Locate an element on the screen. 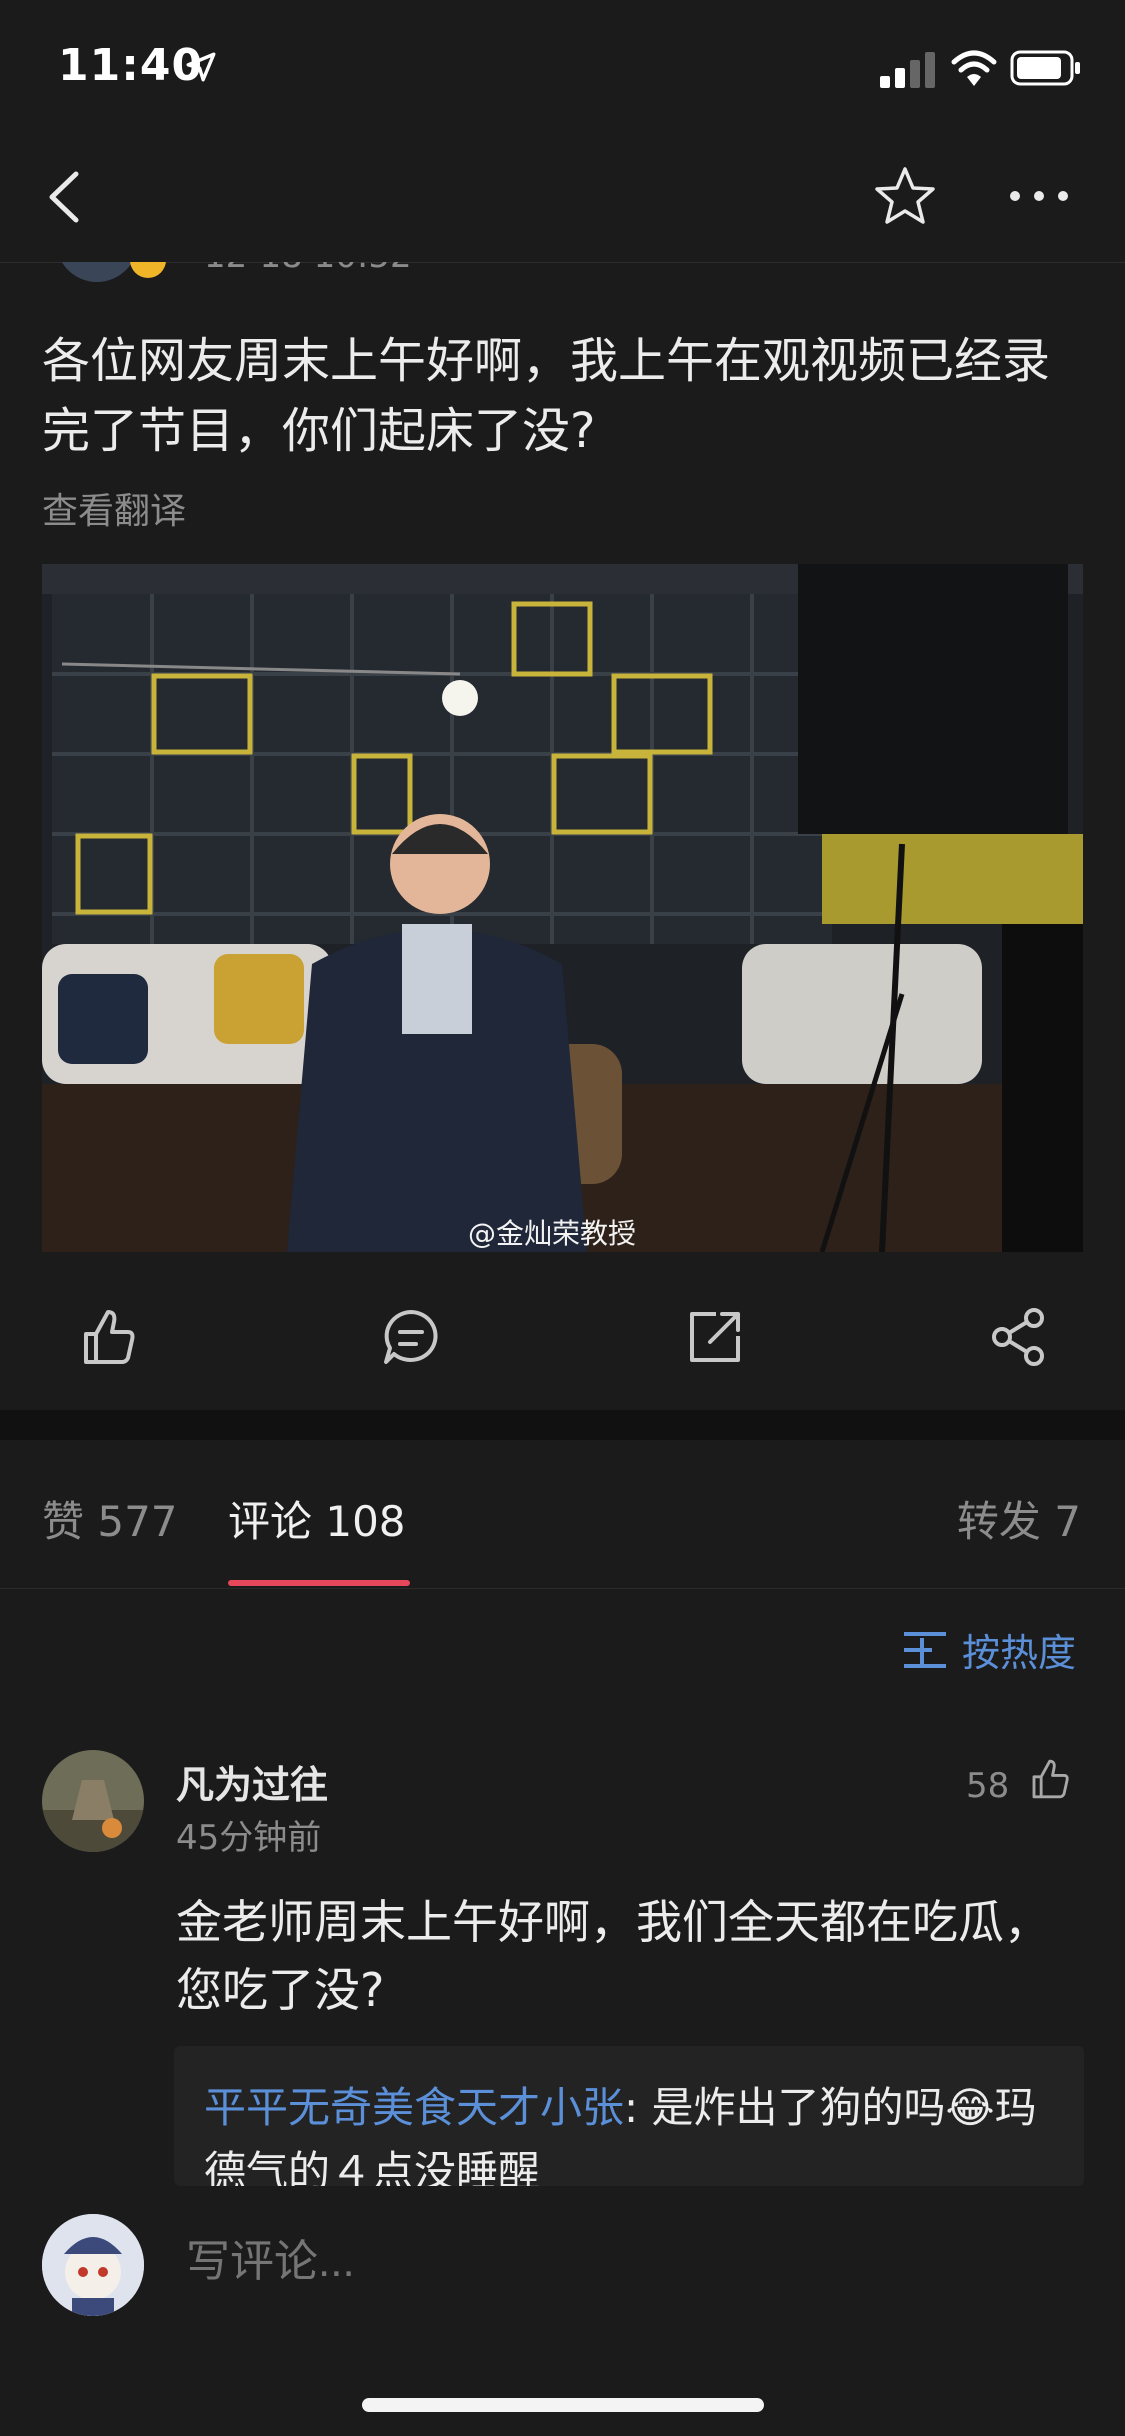  translate-link: 查看翻译 is located at coordinates (114, 508).